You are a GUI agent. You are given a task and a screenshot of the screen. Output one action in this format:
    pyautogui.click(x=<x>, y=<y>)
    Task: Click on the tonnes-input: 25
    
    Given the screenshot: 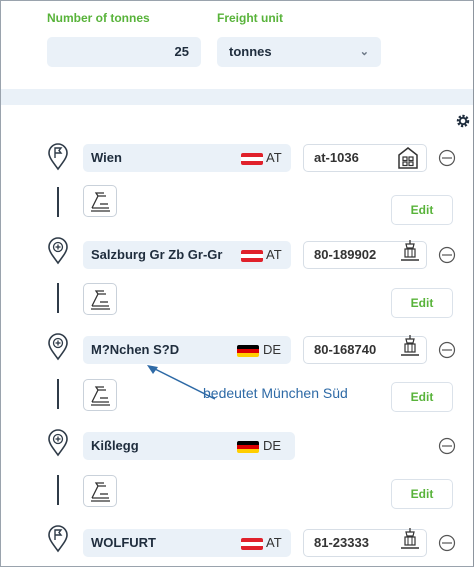 What is the action you would take?
    pyautogui.click(x=124, y=52)
    